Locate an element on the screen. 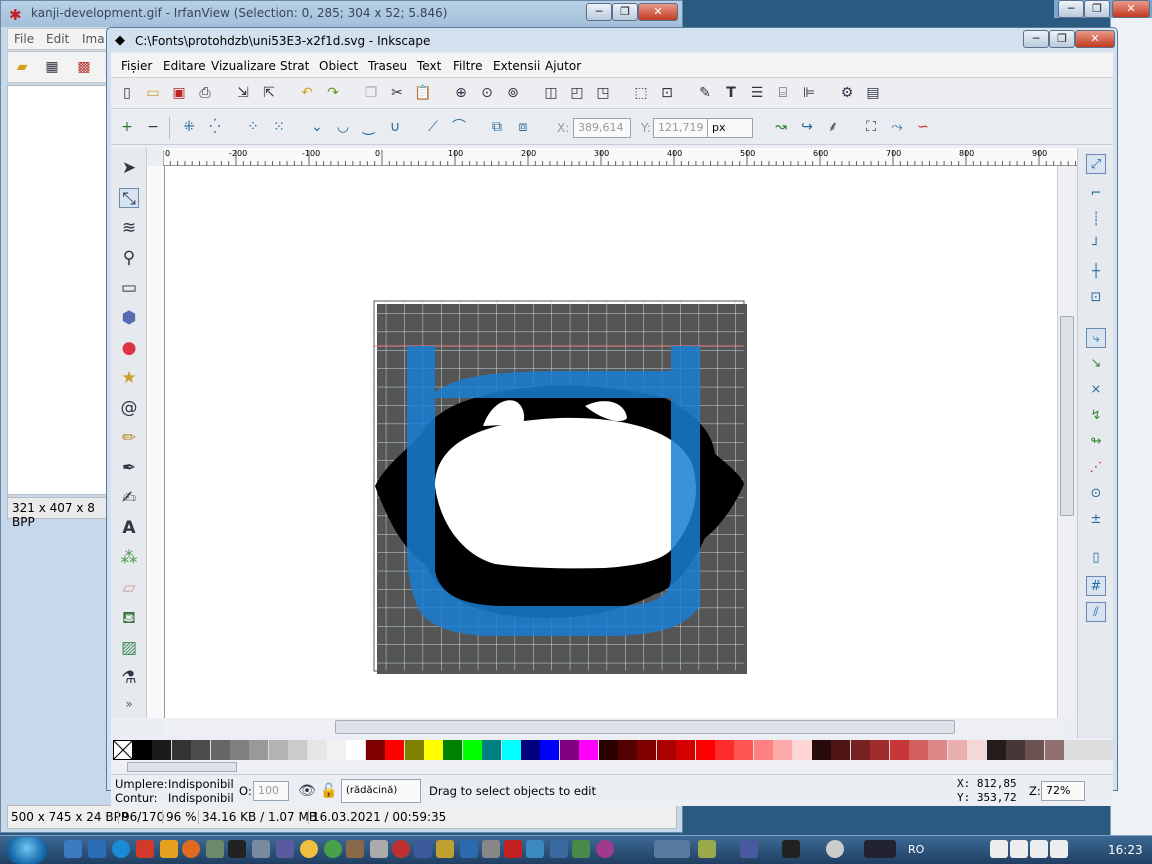 This screenshot has height=864, width=1152. menu-text: Text is located at coordinates (429, 66).